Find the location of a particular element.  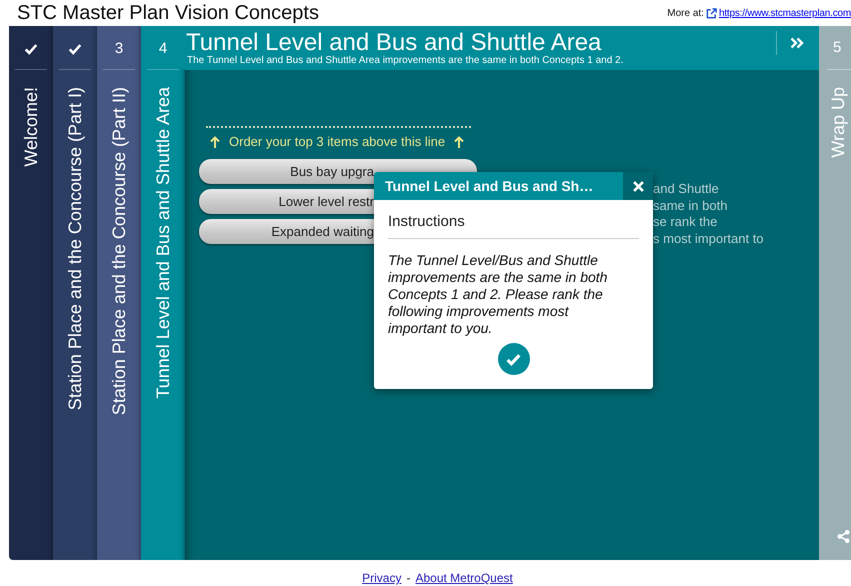

footer-link: Privacy is located at coordinates (382, 578).